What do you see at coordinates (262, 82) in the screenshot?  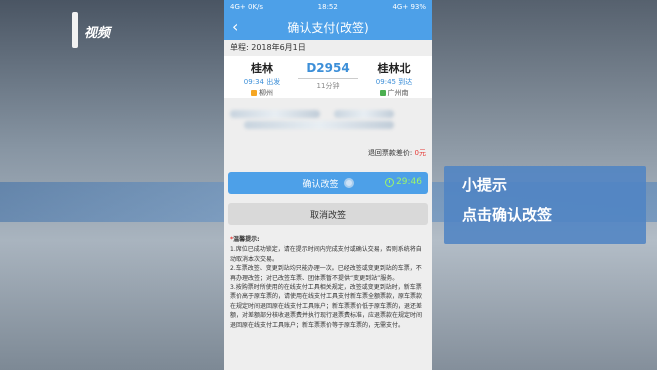 I see `departure-time: 09:34 出发` at bounding box center [262, 82].